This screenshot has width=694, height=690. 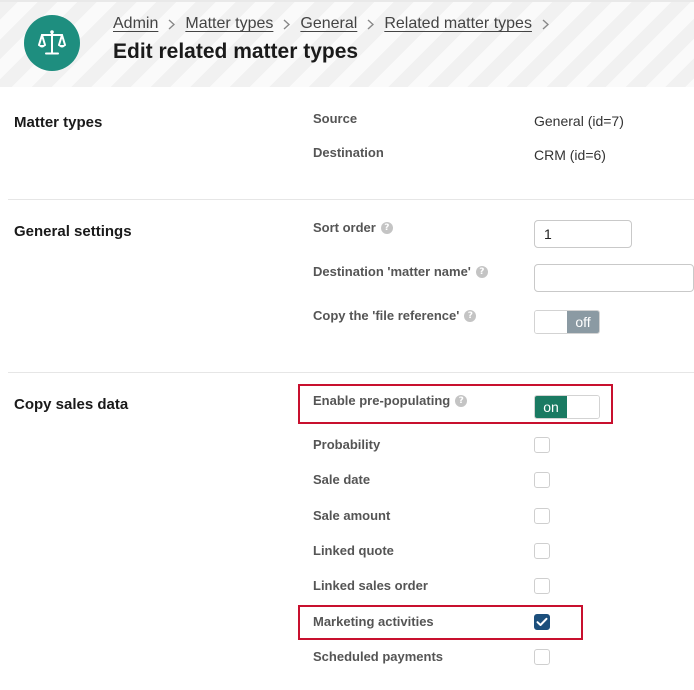 I want to click on sale-amount-label: Sale amount, so click(x=351, y=515).